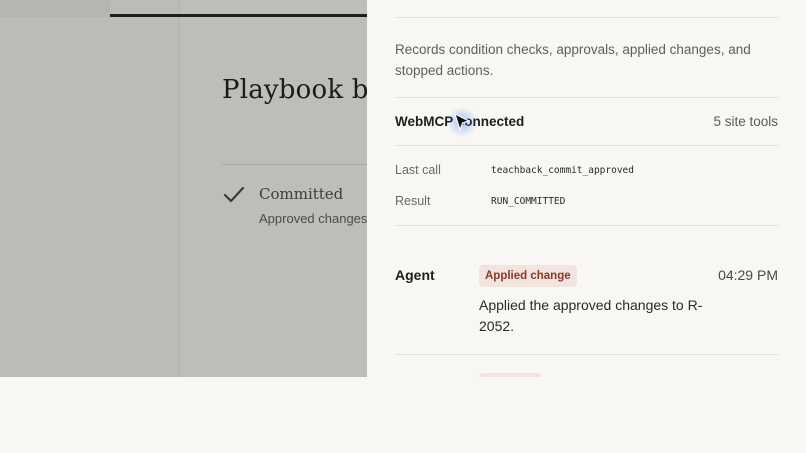  Describe the element at coordinates (528, 276) in the screenshot. I see `log-badge: Applied change` at that location.